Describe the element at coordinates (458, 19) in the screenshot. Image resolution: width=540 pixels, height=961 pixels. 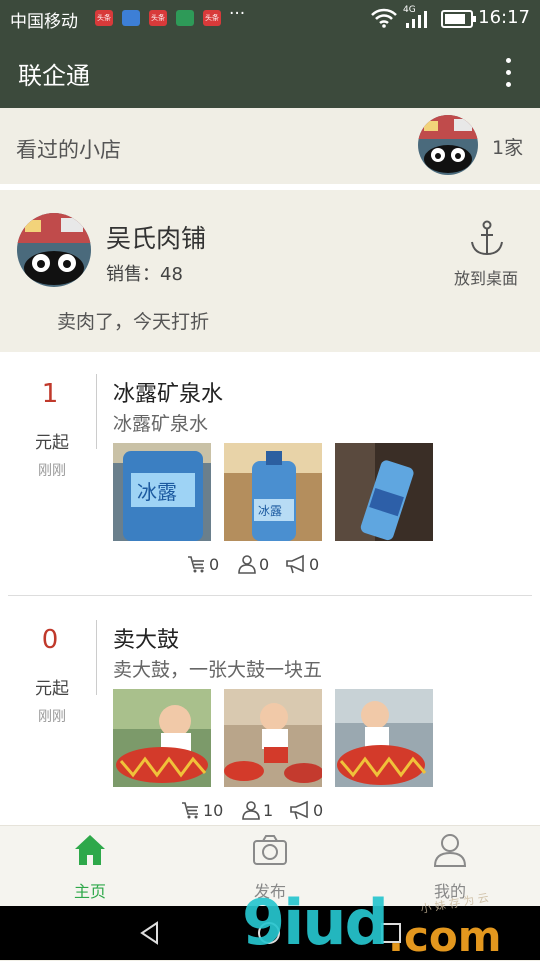
I see `battery-icon` at that location.